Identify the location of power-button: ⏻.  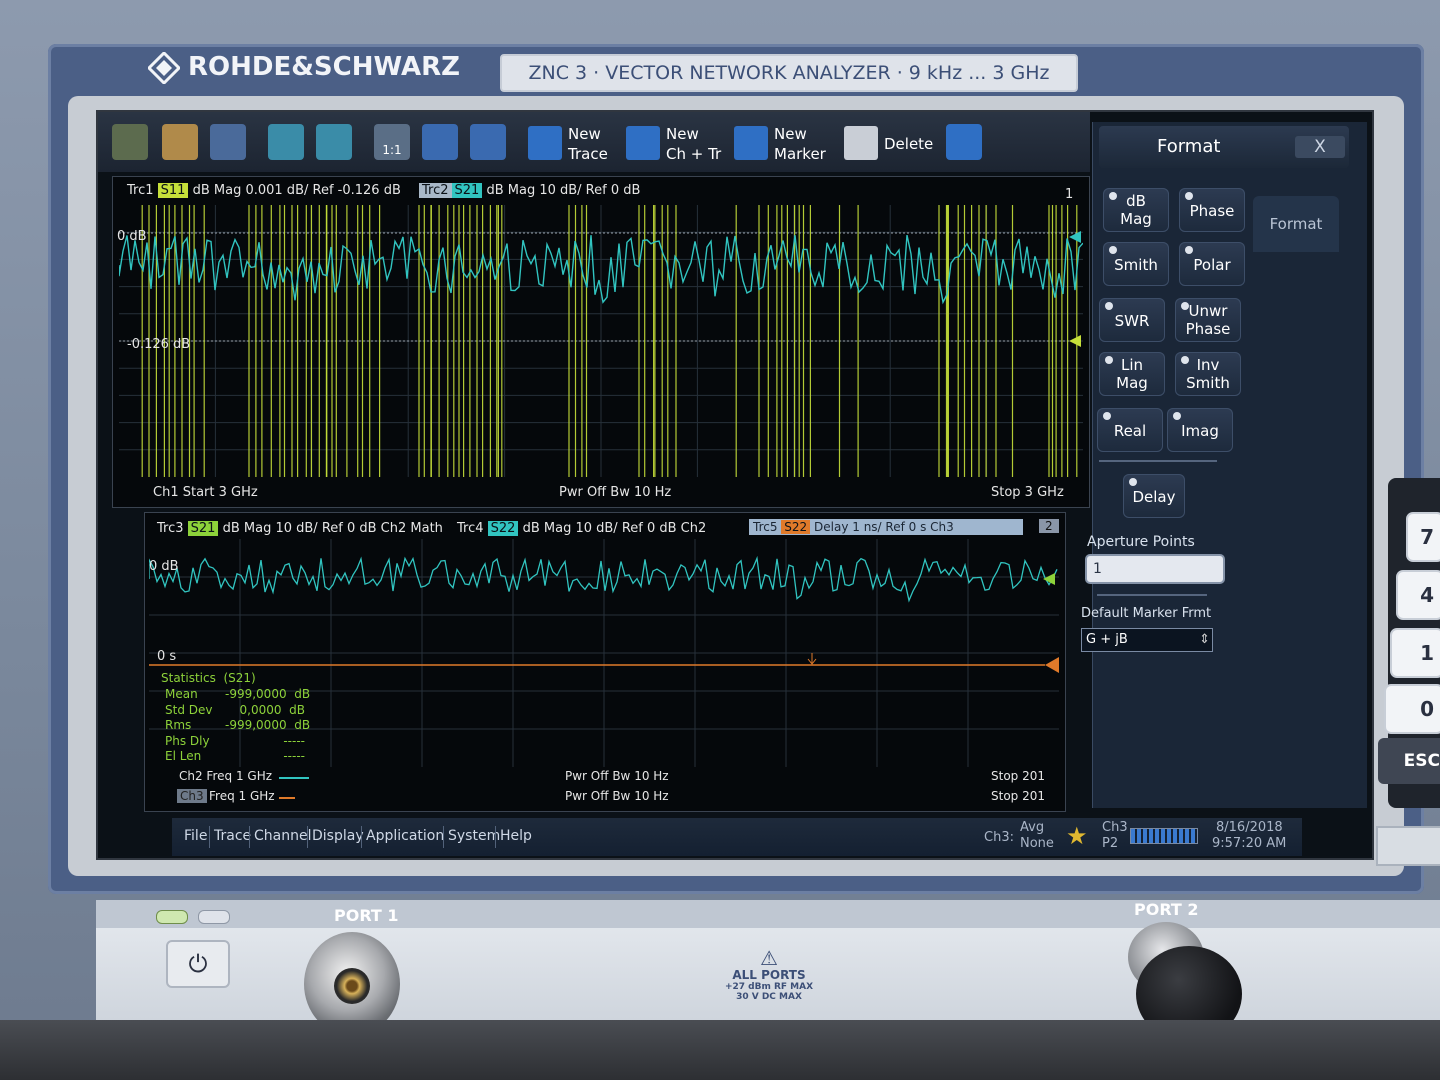
(198, 964).